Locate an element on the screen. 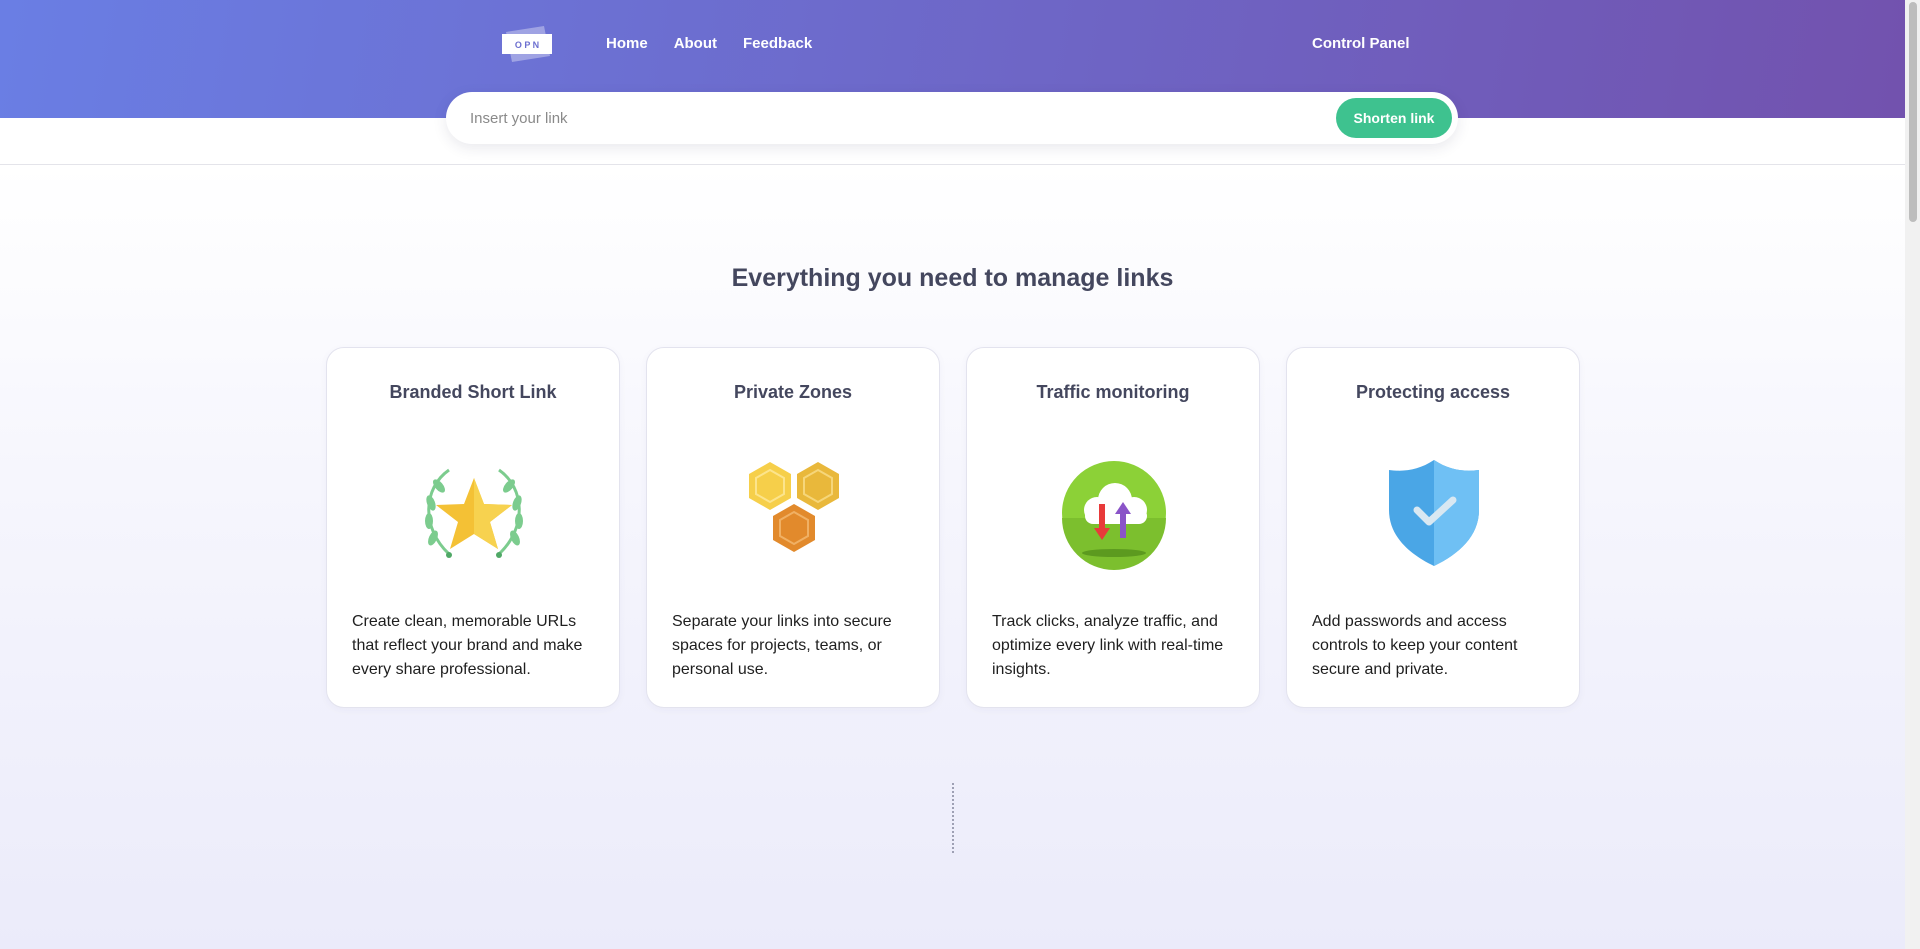 This screenshot has width=1920, height=949. link-input is located at coordinates (870, 118).